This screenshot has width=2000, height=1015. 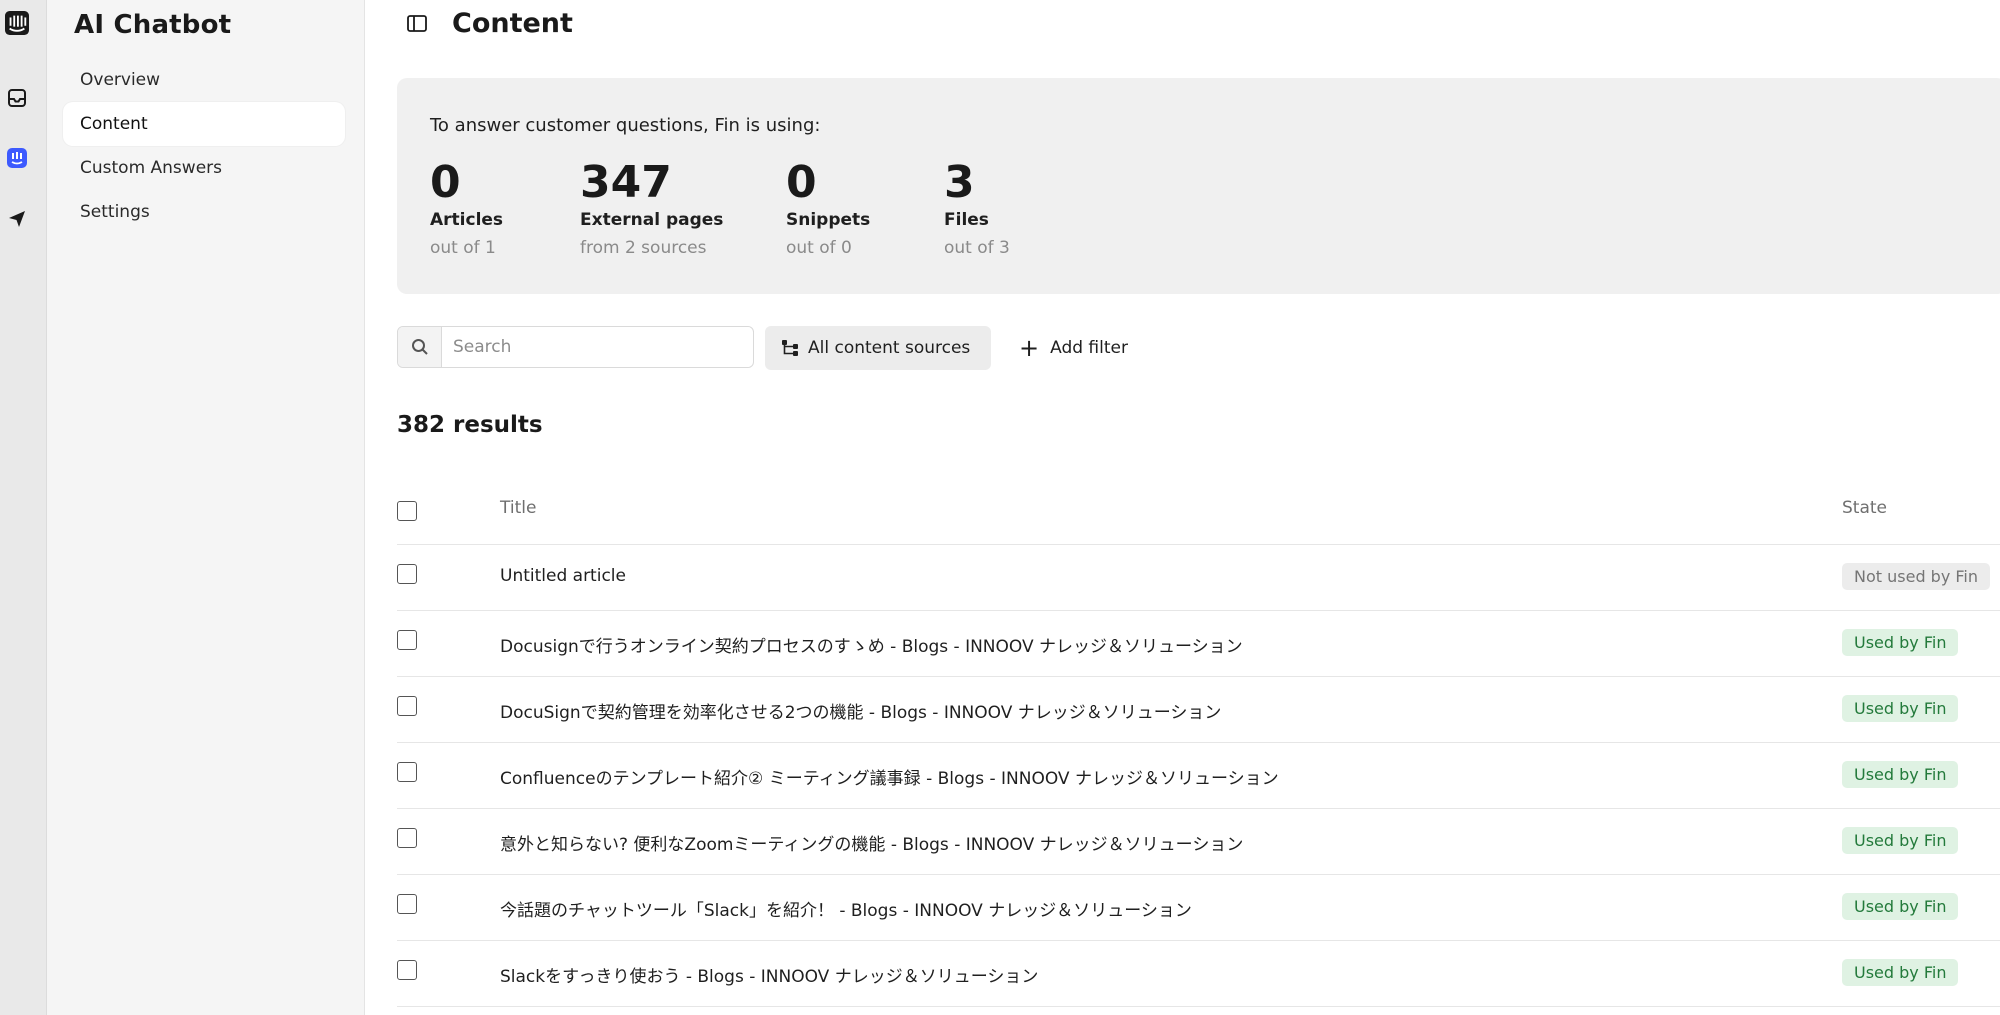 I want to click on page-title: Content, so click(x=512, y=23).